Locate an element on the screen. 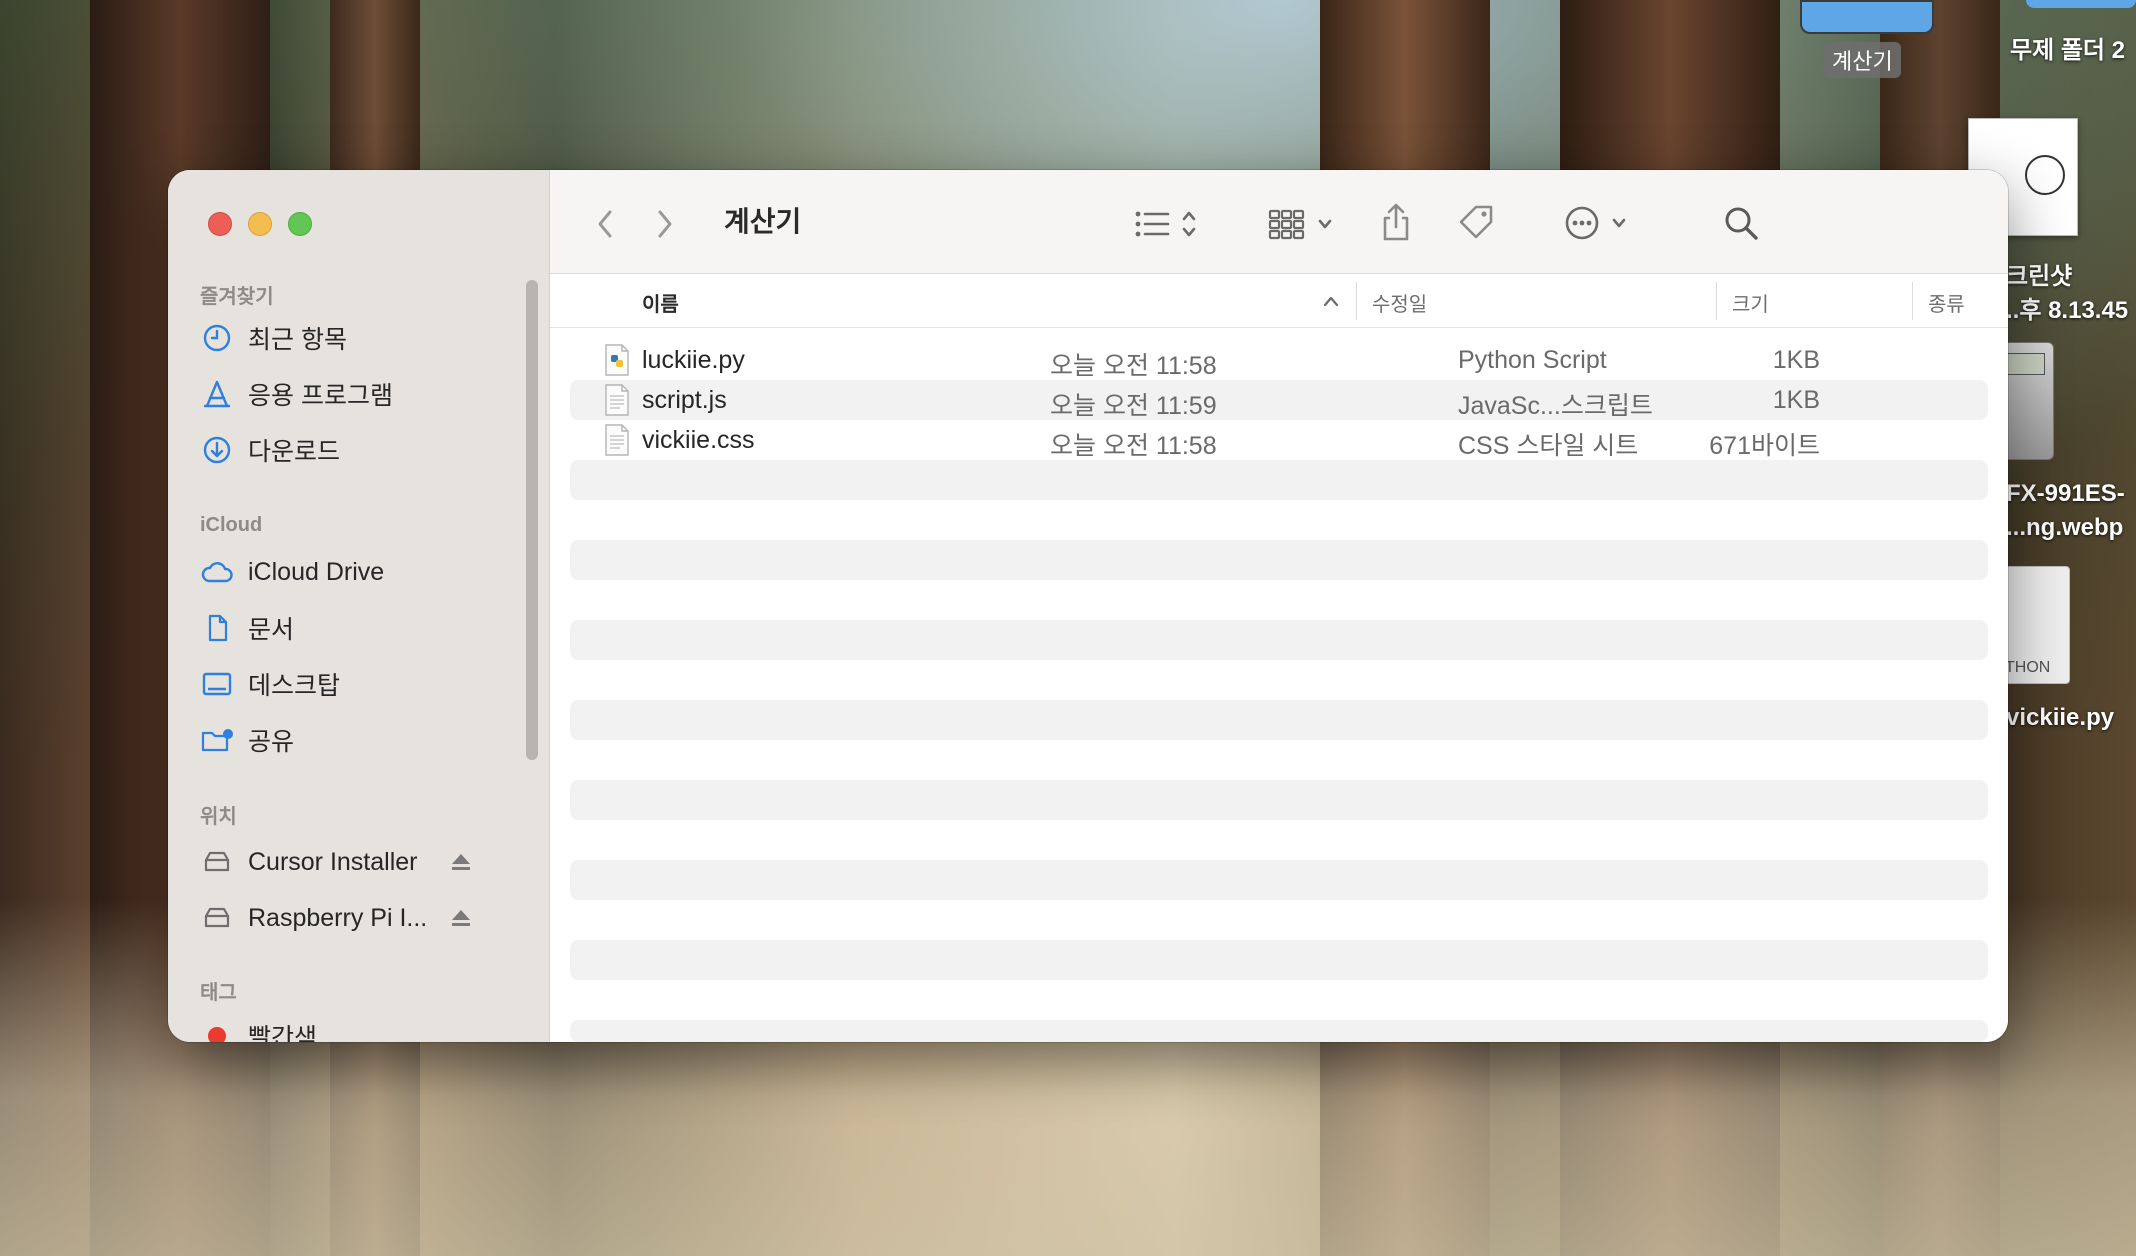 The image size is (2136, 1256). python-file-badge: THON is located at coordinates (2028, 667).